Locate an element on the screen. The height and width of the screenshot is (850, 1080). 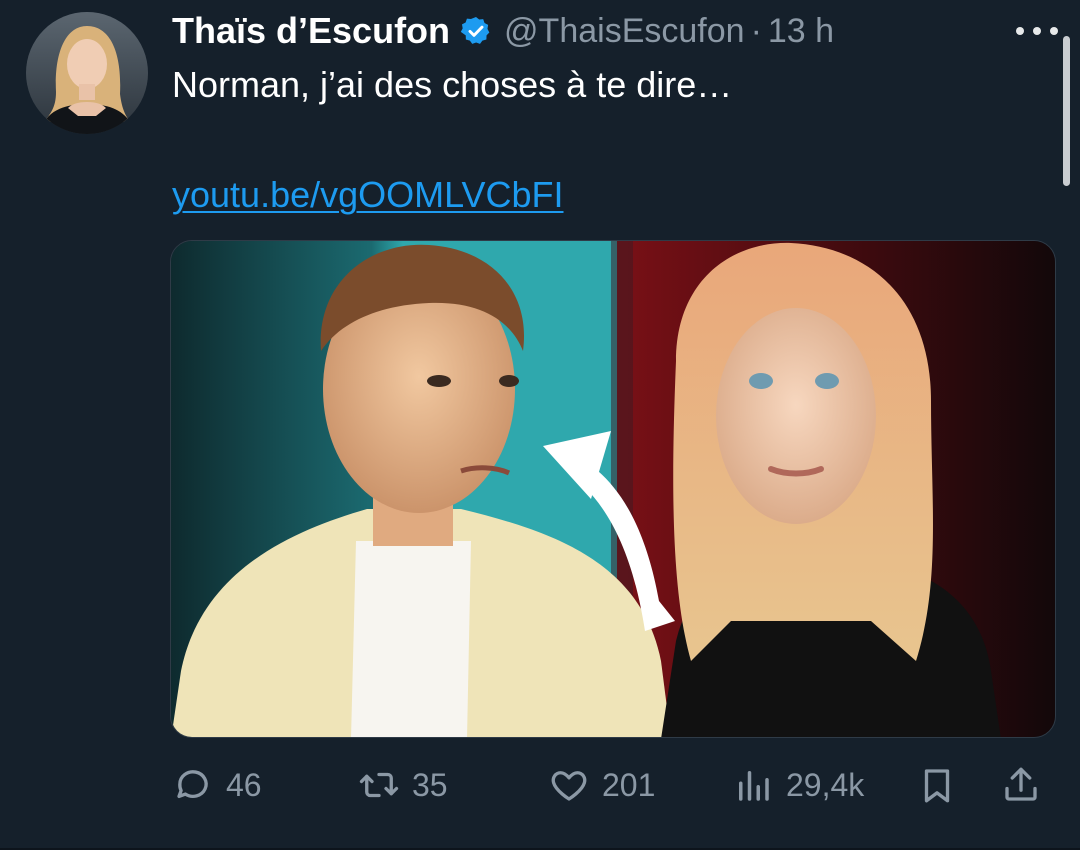
bookmark-button is located at coordinates (937, 785).